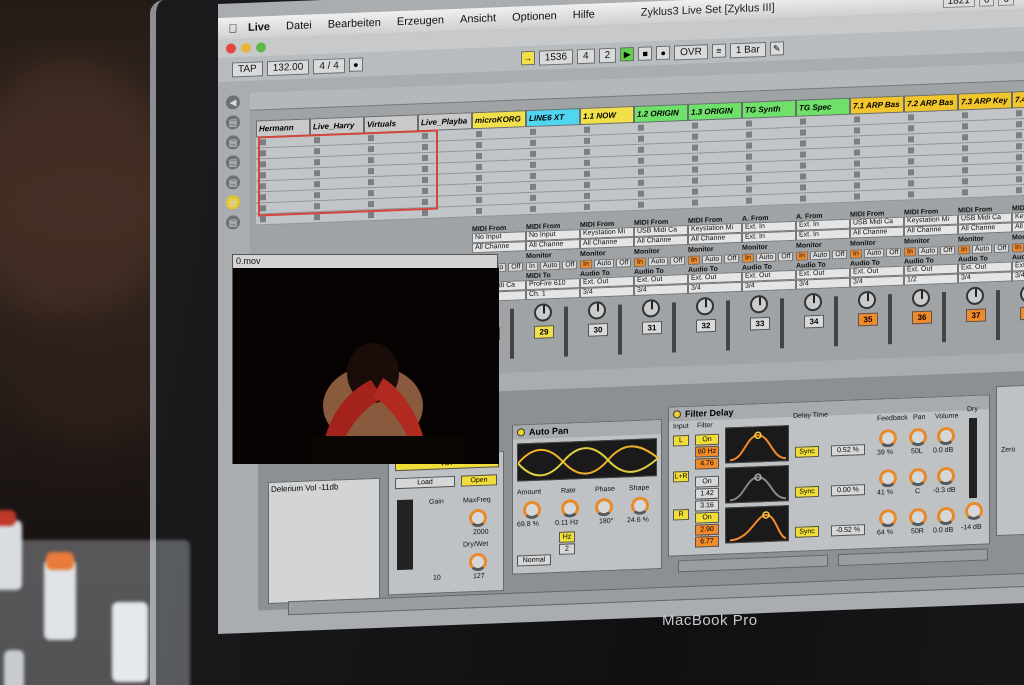 This screenshot has width=1024, height=685. What do you see at coordinates (985, 101) in the screenshot?
I see `track-header: 7.3 ARP Key` at bounding box center [985, 101].